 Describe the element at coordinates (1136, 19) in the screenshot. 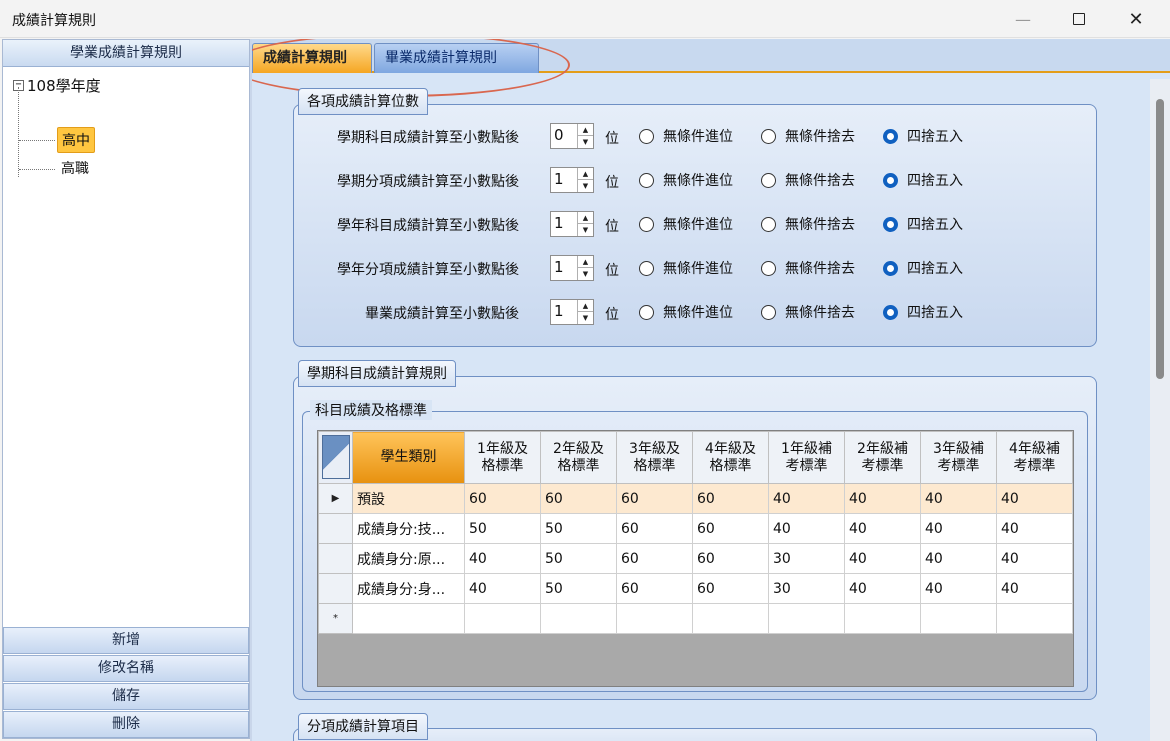

I see `close-button: ✕` at that location.